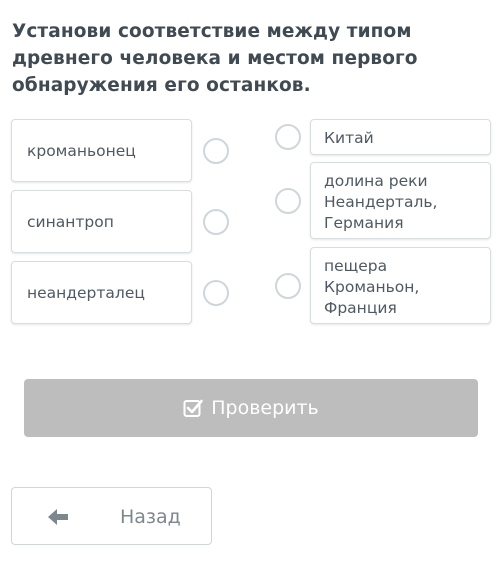  I want to click on arrow-left-icon, so click(58, 517).